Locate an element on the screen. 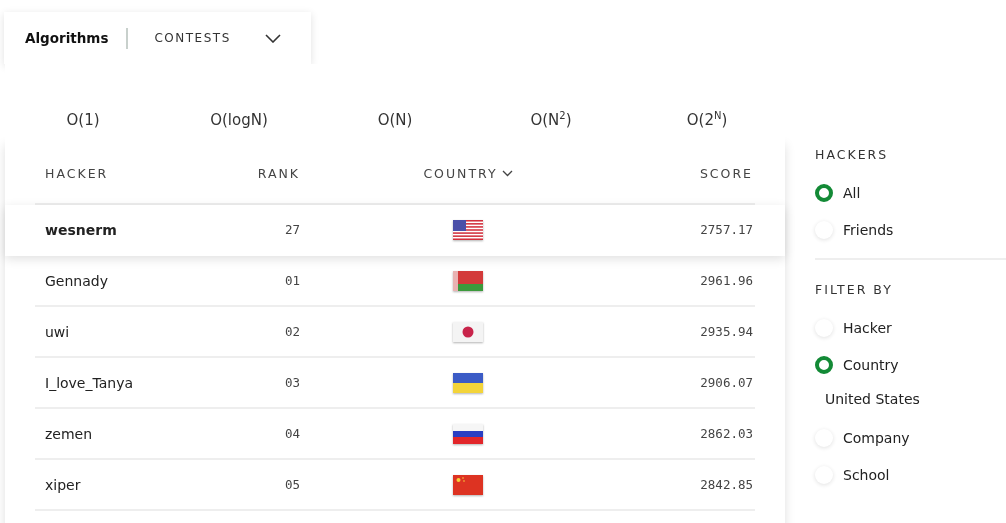 Image resolution: width=1006 pixels, height=523 pixels. column-header: COUNTRY is located at coordinates (468, 173).